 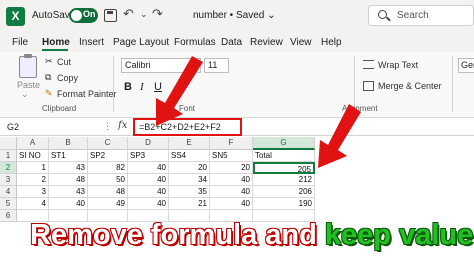 I want to click on arrow-to-total, so click(x=339, y=136).